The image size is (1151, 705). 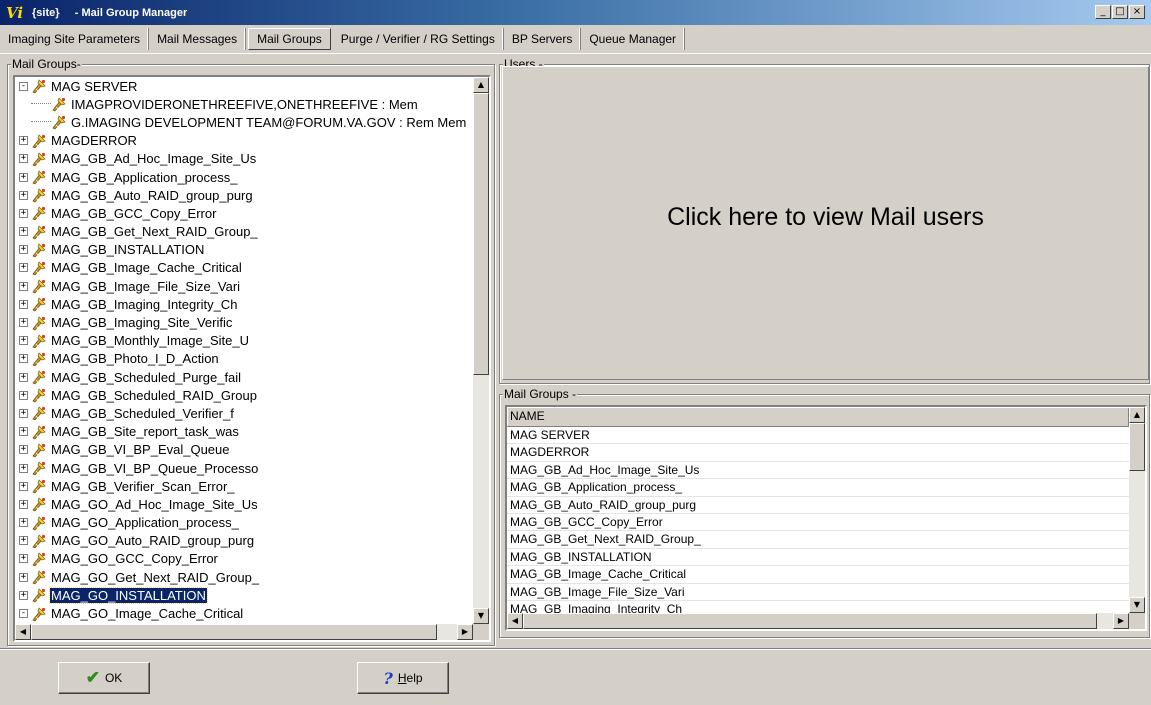 What do you see at coordinates (244, 377) in the screenshot?
I see `tree-item: + MAG_GB_Scheduled_Purge_fail` at bounding box center [244, 377].